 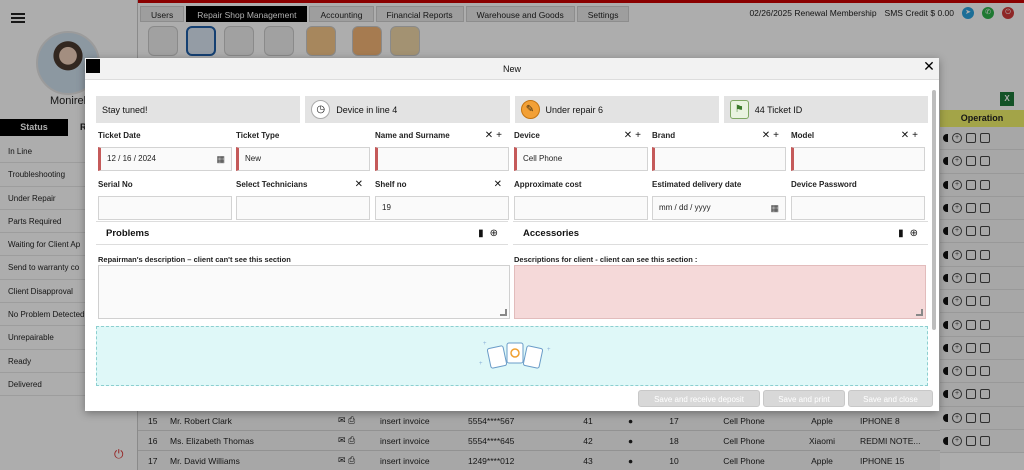 What do you see at coordinates (391, 184) in the screenshot?
I see `label-shelf-no: Shelf no` at bounding box center [391, 184].